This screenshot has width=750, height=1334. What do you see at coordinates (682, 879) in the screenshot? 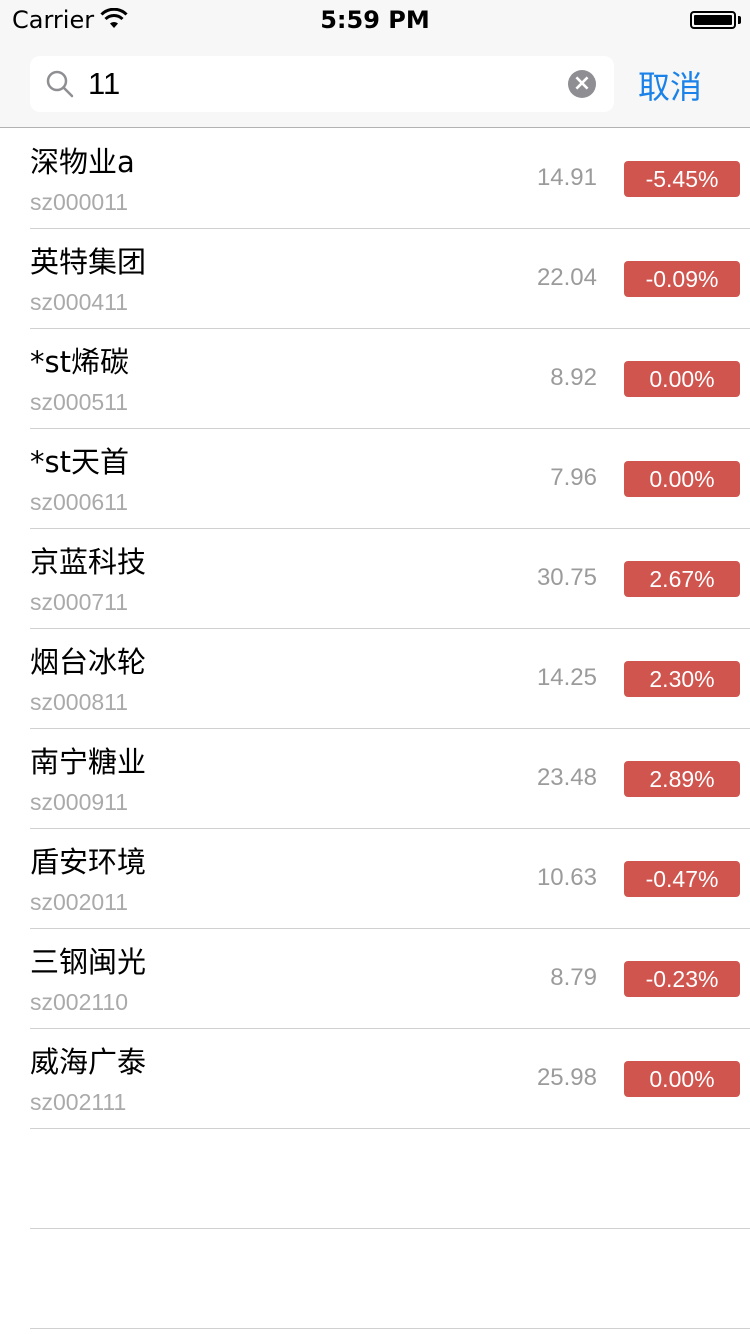
I see `change-badge: -0.47%` at bounding box center [682, 879].